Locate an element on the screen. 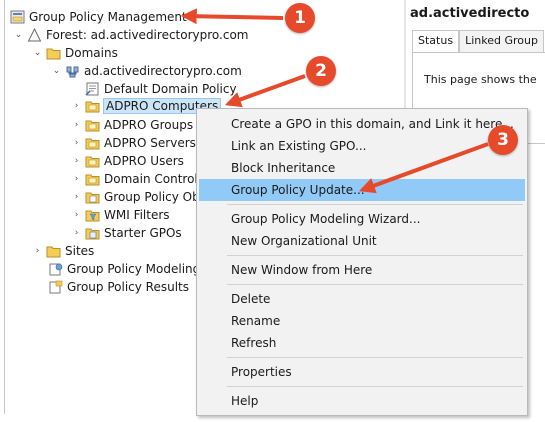 Image resolution: width=545 pixels, height=422 pixels. tree-label: ADPRO Servers is located at coordinates (150, 143).